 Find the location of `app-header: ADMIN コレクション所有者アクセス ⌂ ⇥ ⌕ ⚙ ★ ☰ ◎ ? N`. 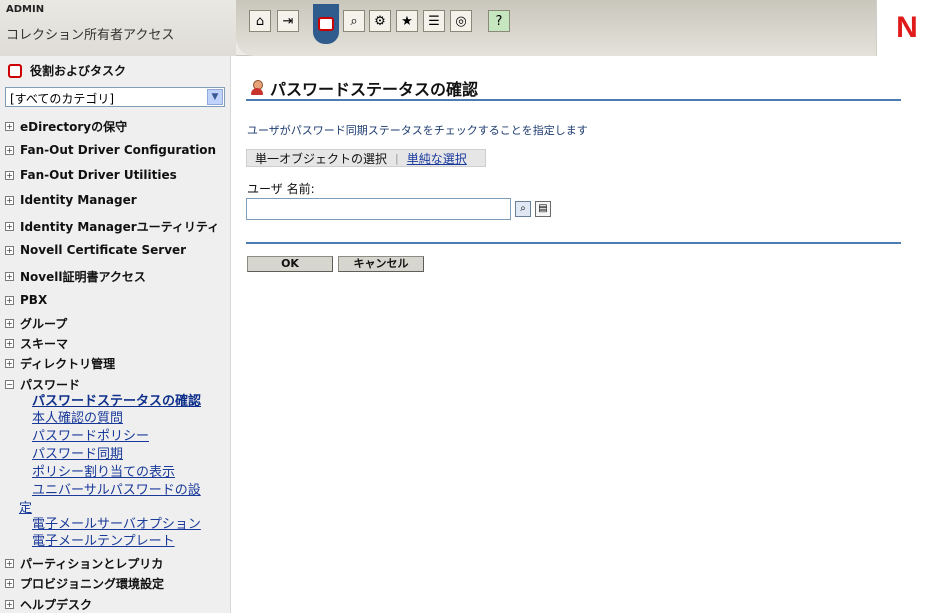

app-header: ADMIN コレクション所有者アクセス ⌂ ⇥ ⌕ ⚙ ★ ☰ ◎ ? N is located at coordinates (468, 28).